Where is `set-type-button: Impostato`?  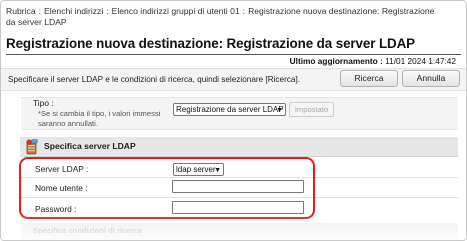
set-type-button: Impostato is located at coordinates (311, 109).